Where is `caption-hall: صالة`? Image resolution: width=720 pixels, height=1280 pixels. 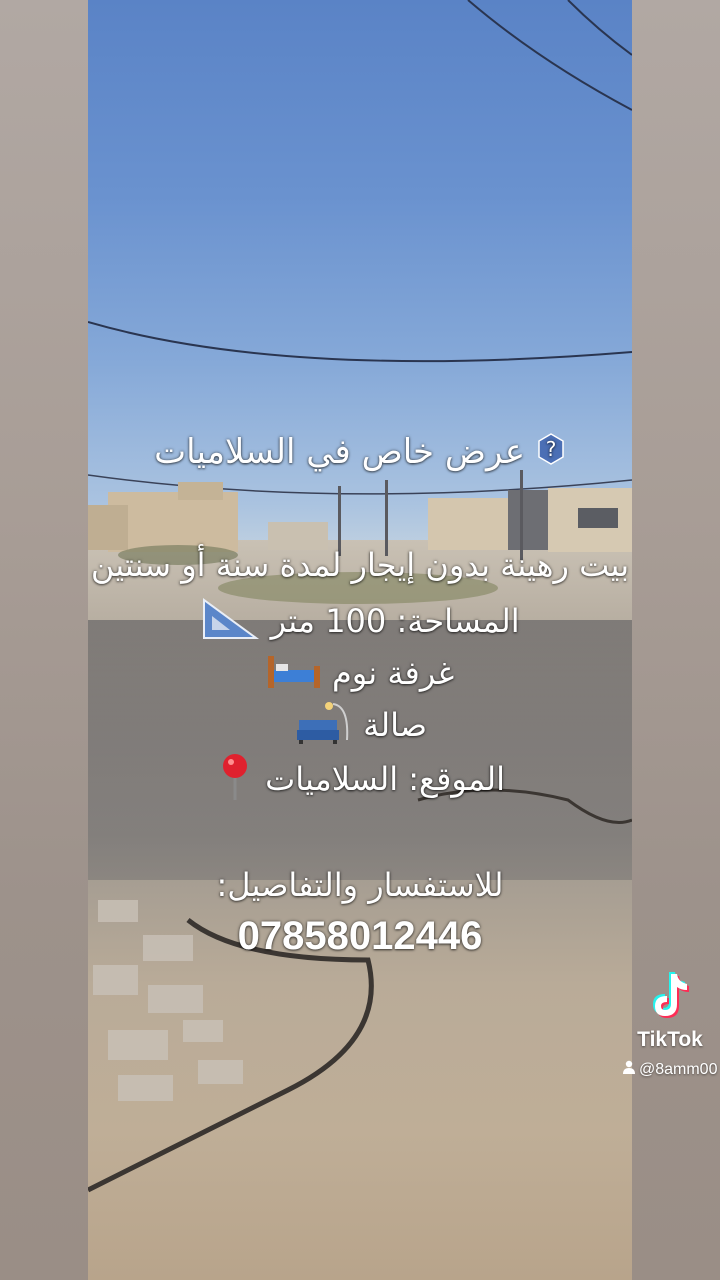 caption-hall: صالة is located at coordinates (360, 727).